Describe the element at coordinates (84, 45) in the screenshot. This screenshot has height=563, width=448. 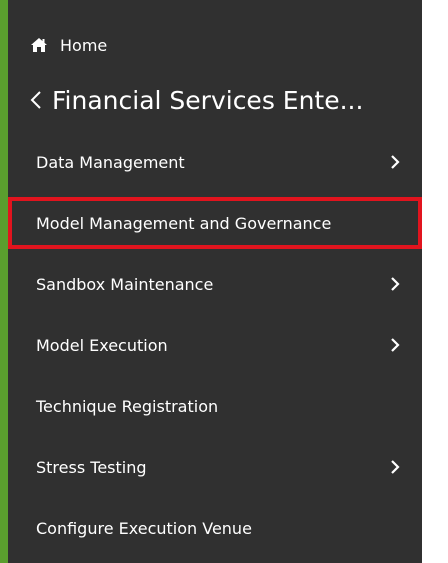
I see `home-label: Home` at that location.